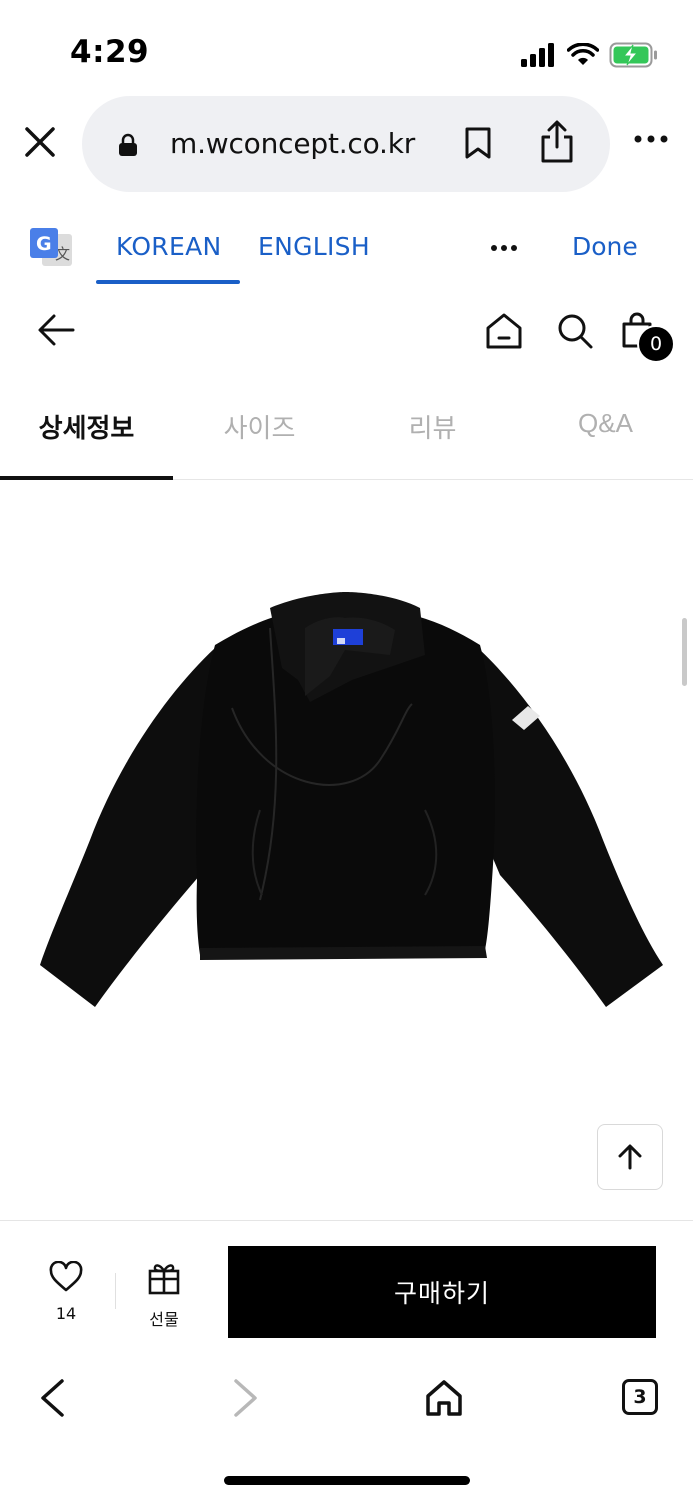  What do you see at coordinates (259, 426) in the screenshot?
I see `tab-size: 사이즈` at bounding box center [259, 426].